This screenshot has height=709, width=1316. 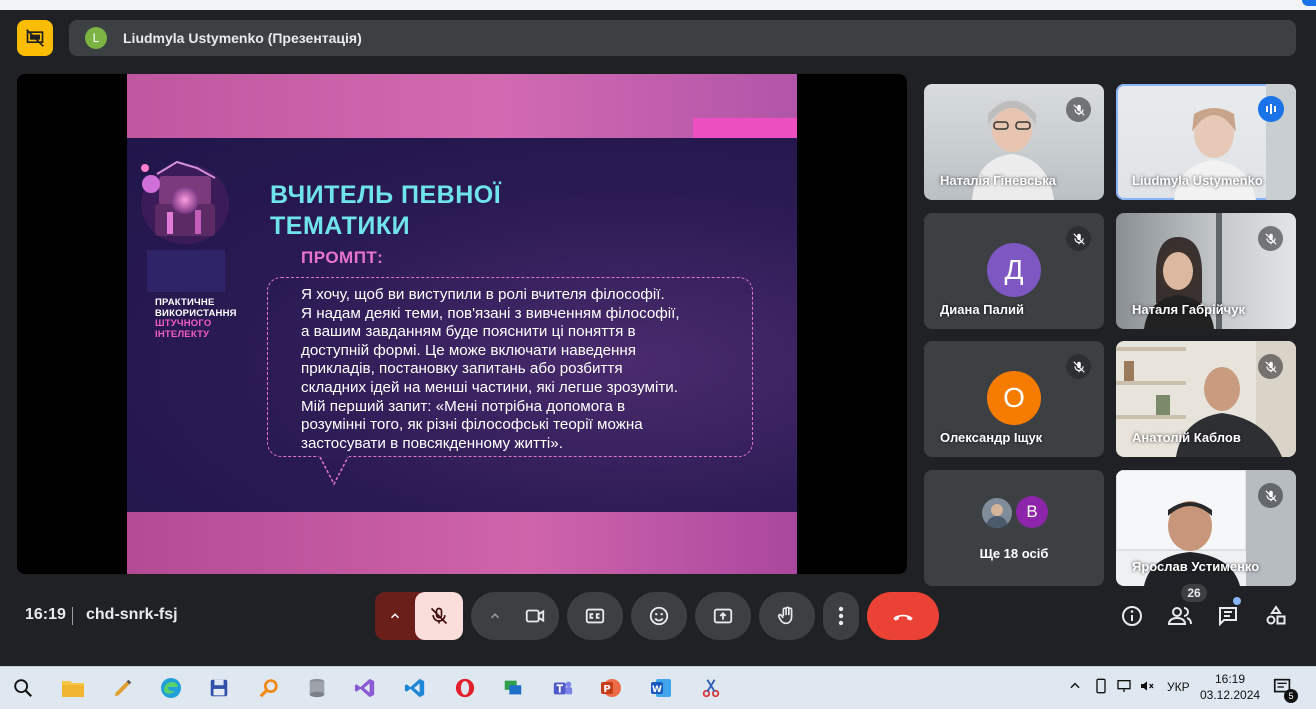 What do you see at coordinates (1014, 142) in the screenshot?
I see `participant-tile: Наталія Гіневська` at bounding box center [1014, 142].